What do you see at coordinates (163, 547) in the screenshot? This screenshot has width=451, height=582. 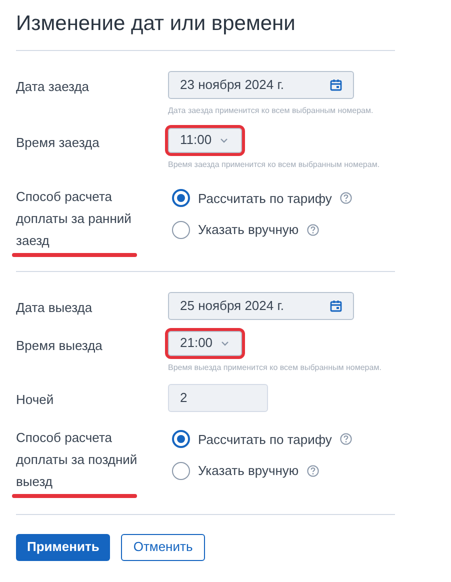 I see `cancel-button: Отменить` at bounding box center [163, 547].